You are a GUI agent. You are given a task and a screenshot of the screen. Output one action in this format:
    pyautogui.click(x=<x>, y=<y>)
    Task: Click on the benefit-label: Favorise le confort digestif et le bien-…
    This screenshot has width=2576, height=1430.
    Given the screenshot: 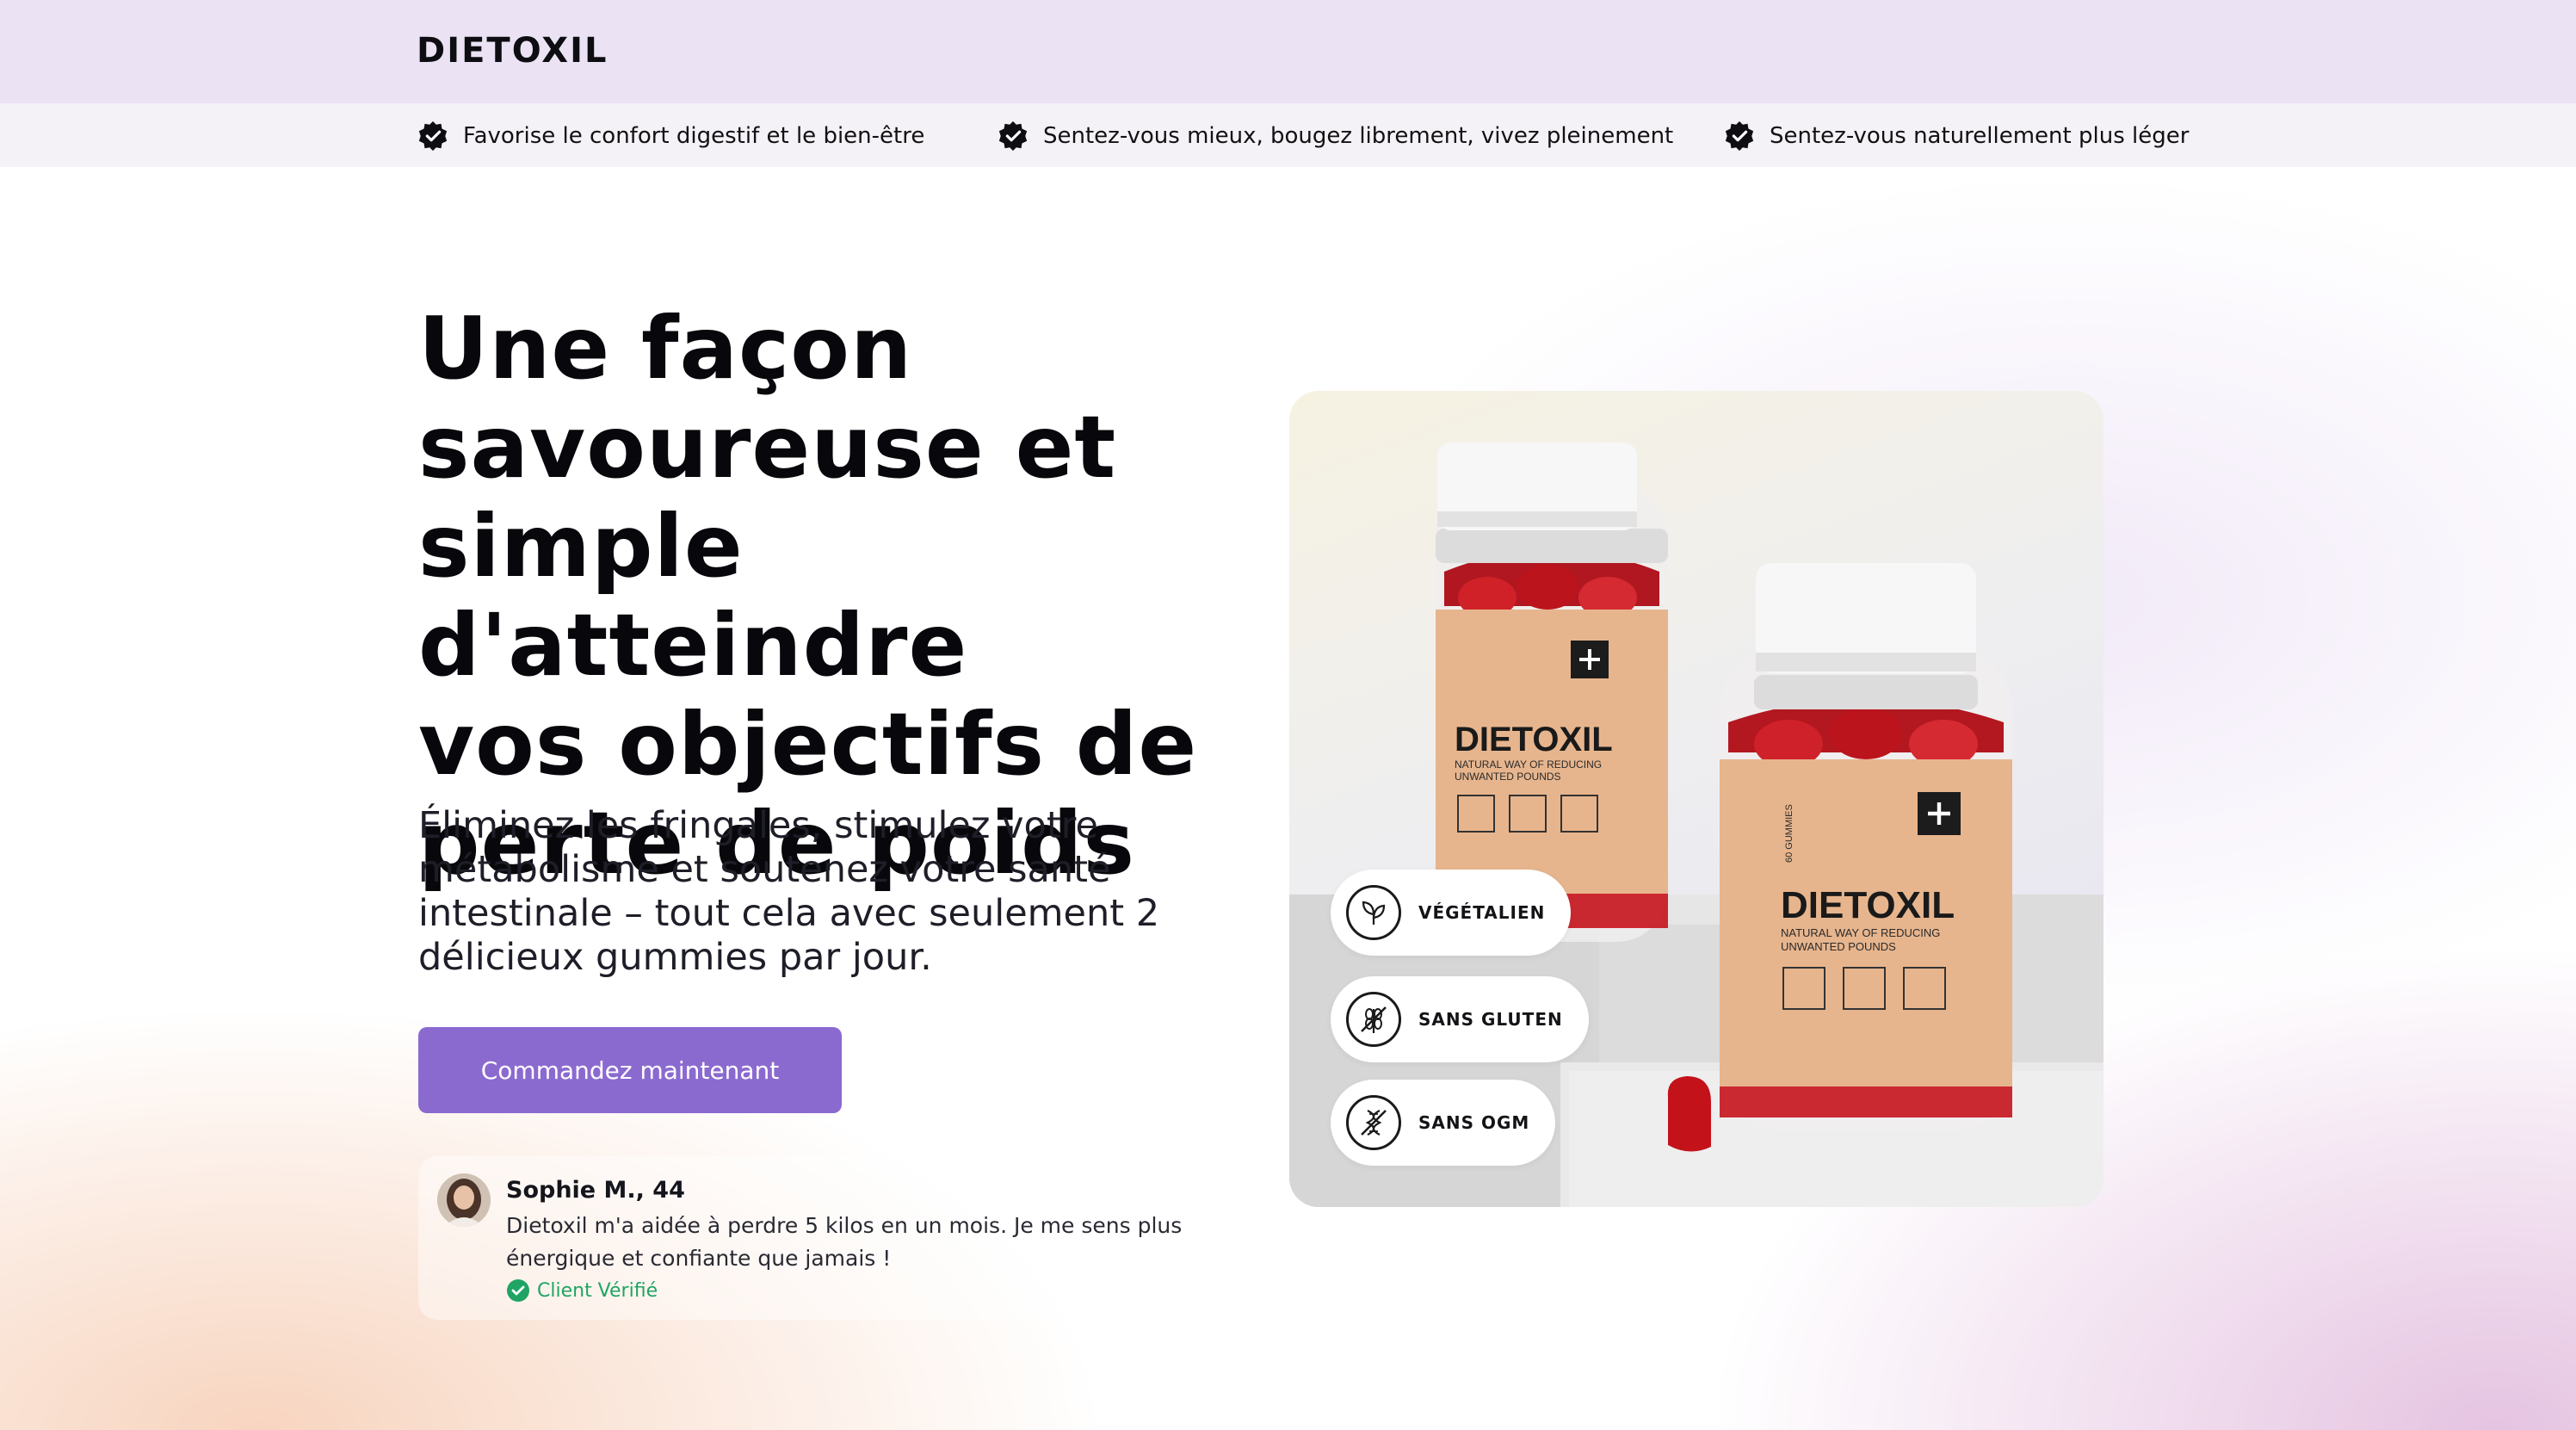 What is the action you would take?
    pyautogui.click(x=694, y=136)
    